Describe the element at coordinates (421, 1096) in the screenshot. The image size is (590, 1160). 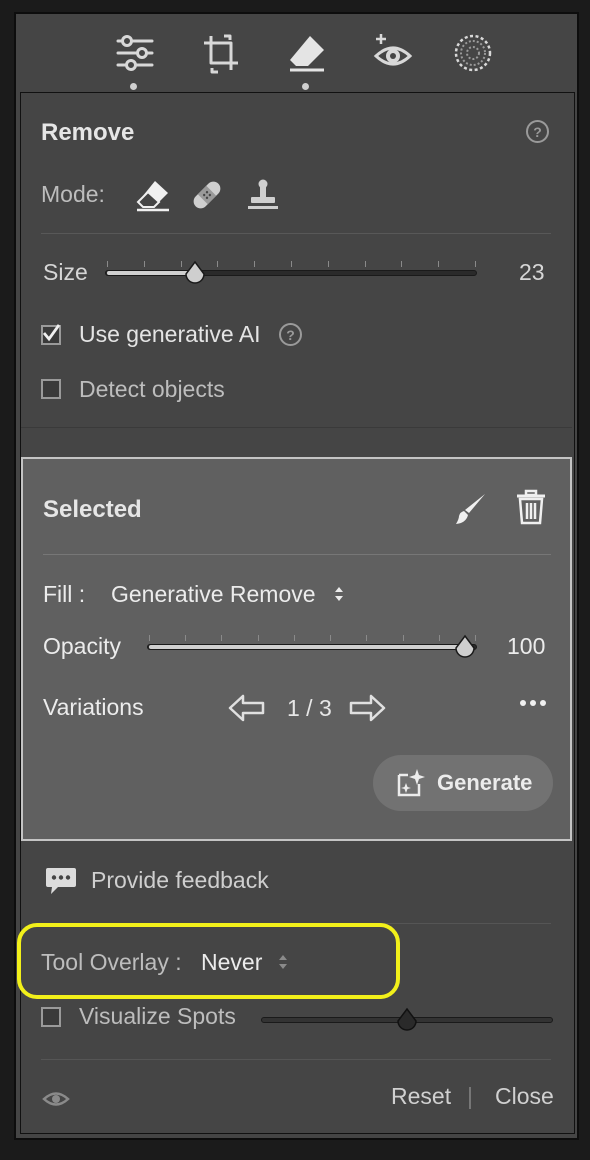
I see `reset-button: Reset` at that location.